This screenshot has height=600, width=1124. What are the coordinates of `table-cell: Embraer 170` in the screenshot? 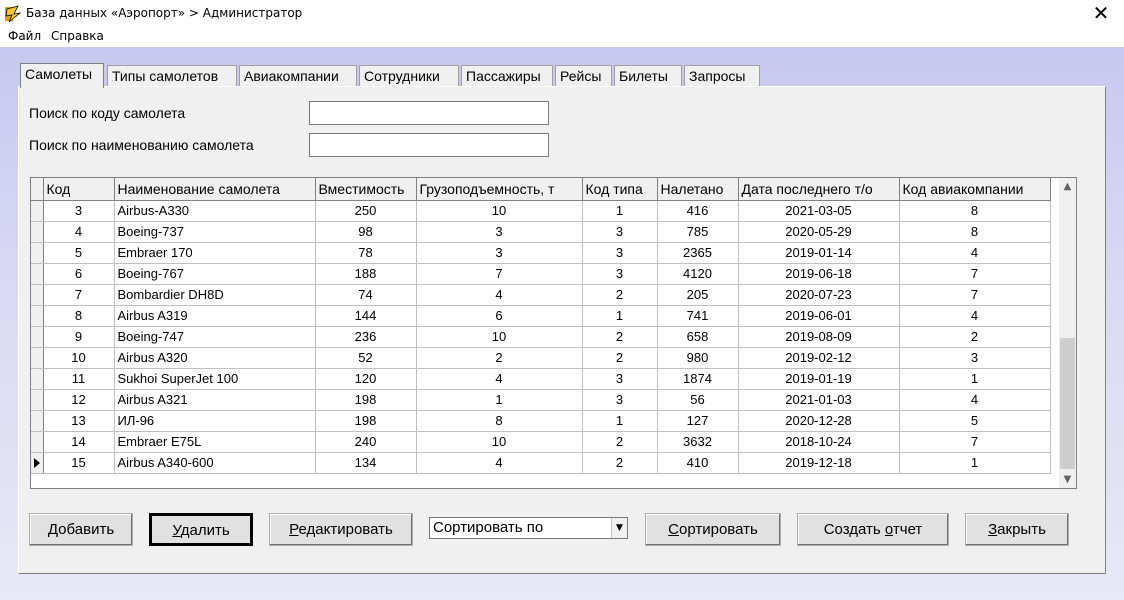 It's located at (215, 253).